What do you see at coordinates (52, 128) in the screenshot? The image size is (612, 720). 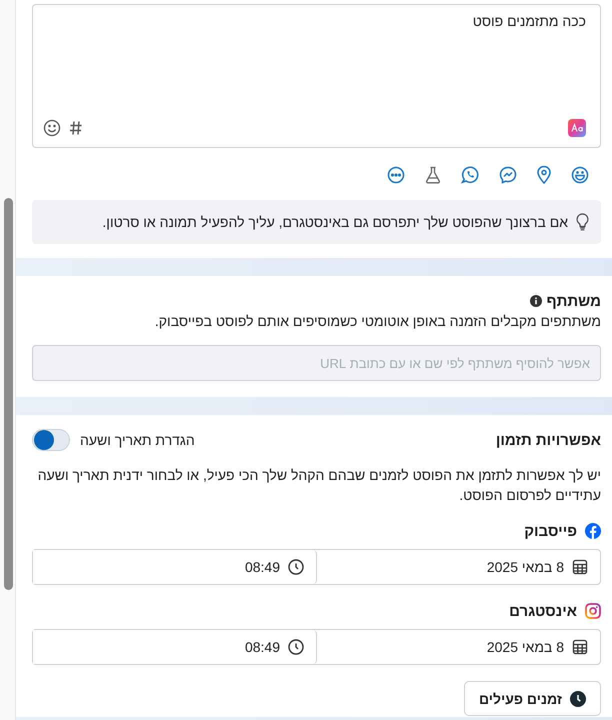 I see `emoji-icon` at bounding box center [52, 128].